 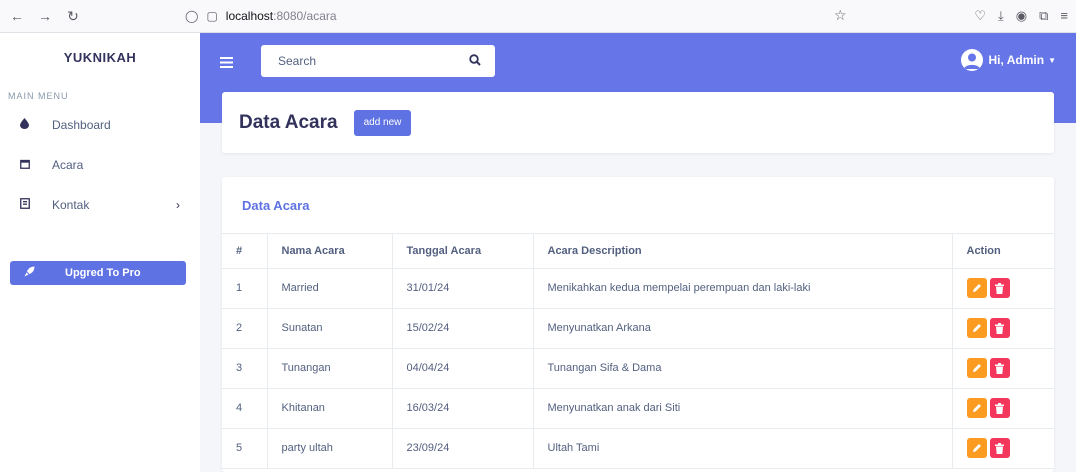 I want to click on browser-actions: ♡ ⤓ ◉ ⧉ ≡, so click(x=1021, y=16).